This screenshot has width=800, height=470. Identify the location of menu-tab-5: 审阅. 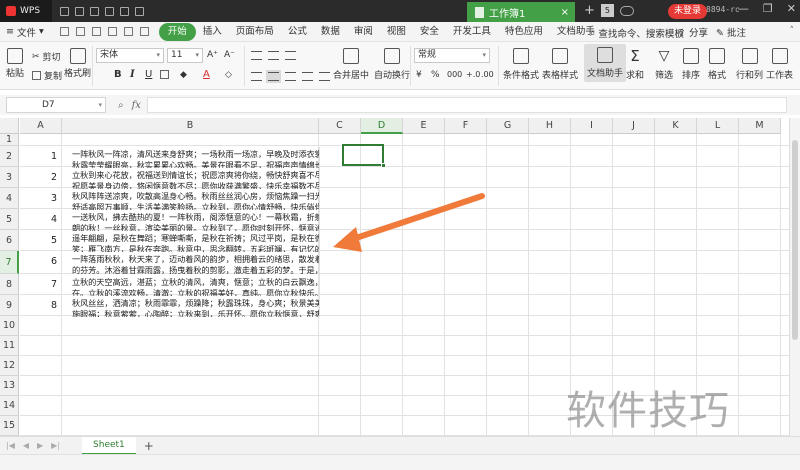
(363, 32).